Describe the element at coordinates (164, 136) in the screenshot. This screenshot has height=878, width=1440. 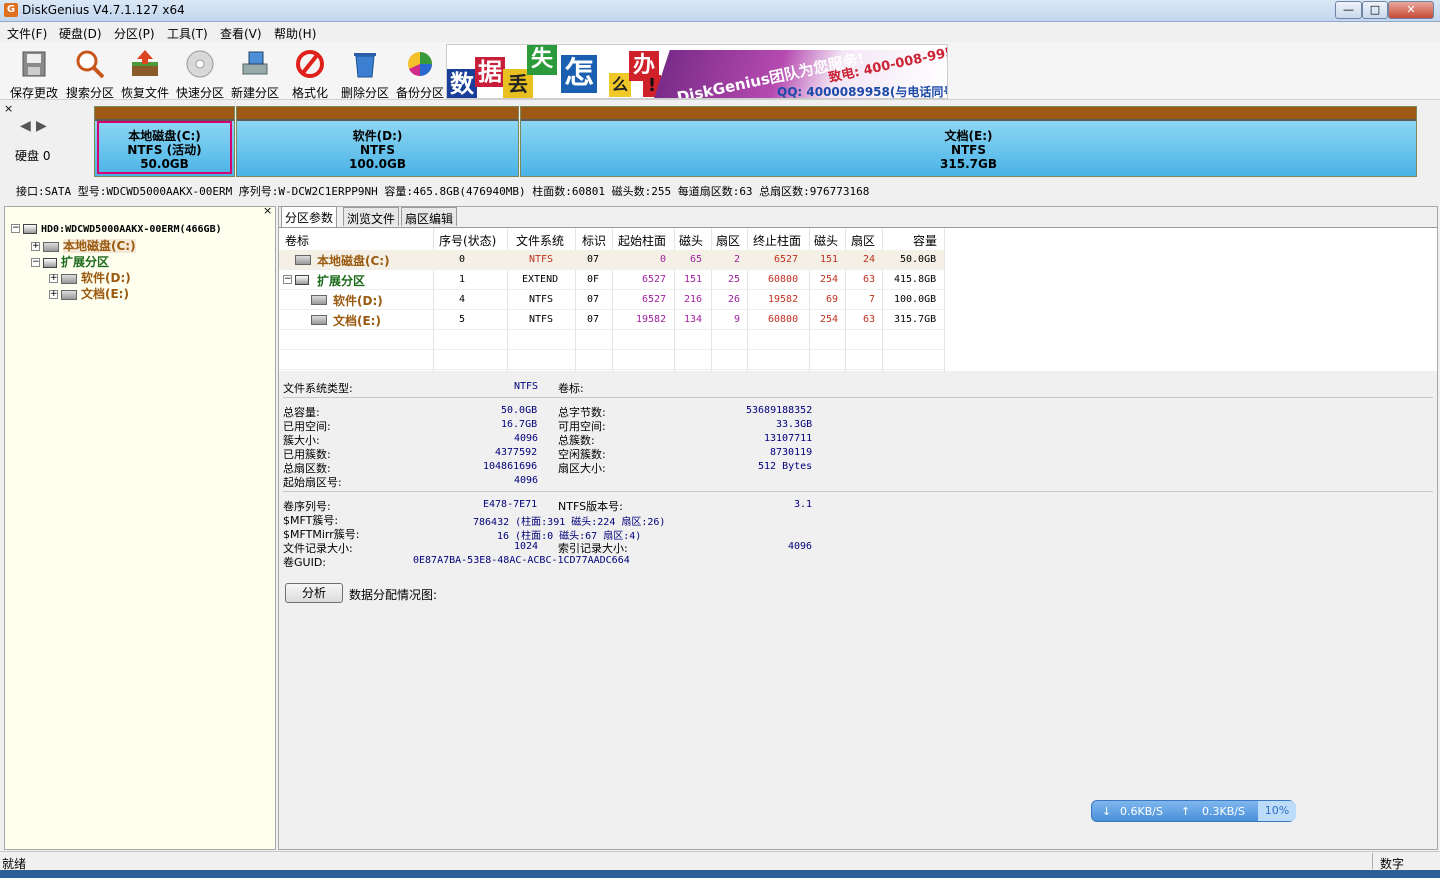
I see `partition-name: 本地磁盘(C:)` at that location.